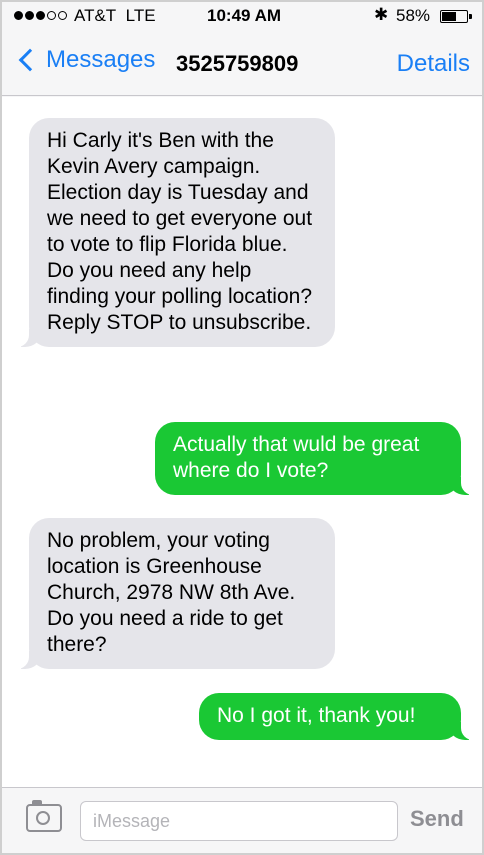 This screenshot has width=484, height=855. What do you see at coordinates (381, 14) in the screenshot?
I see `bluetooth-icon: ✱` at bounding box center [381, 14].